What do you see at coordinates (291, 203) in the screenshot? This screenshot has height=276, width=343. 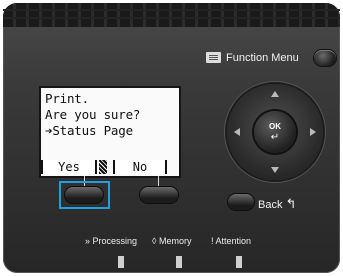 I see `back-icon: ↰` at bounding box center [291, 203].